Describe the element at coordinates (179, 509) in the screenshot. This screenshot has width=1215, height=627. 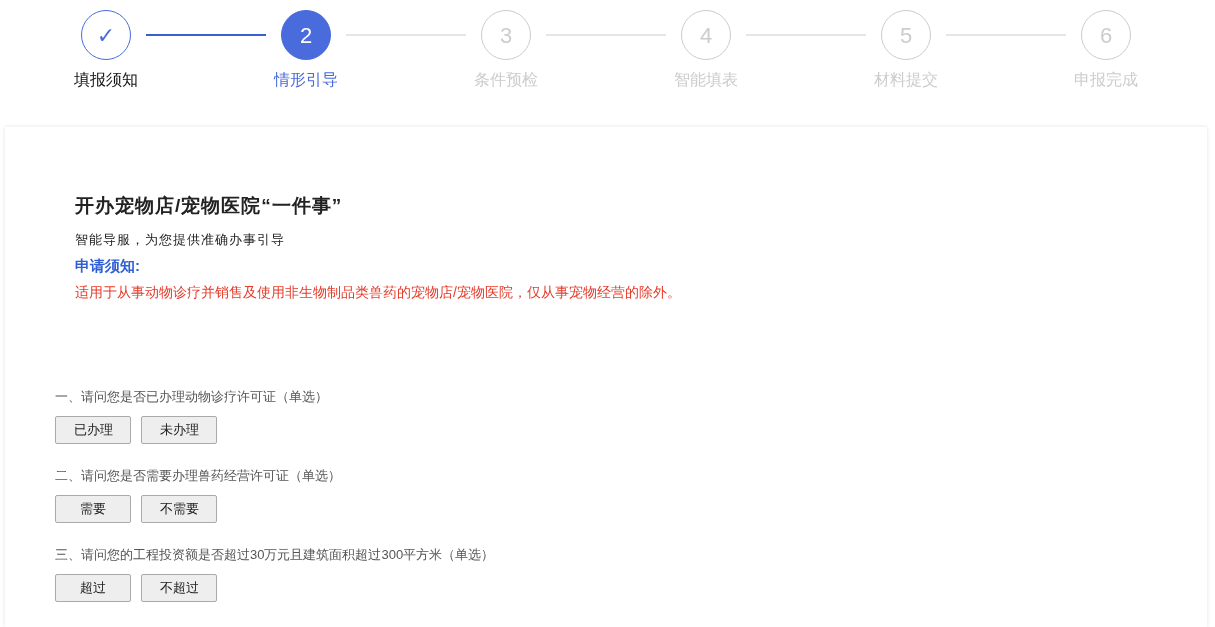
I see `option-button: 不需要` at that location.